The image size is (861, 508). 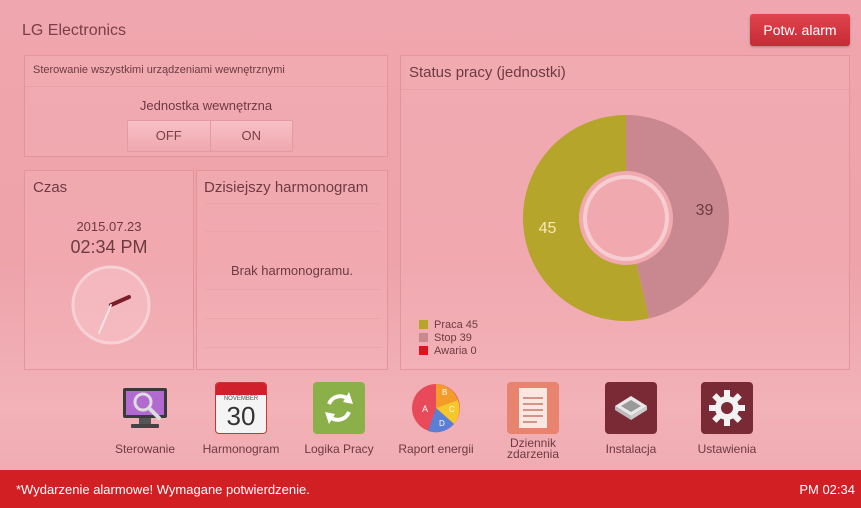 I want to click on gear-icon, so click(x=727, y=408).